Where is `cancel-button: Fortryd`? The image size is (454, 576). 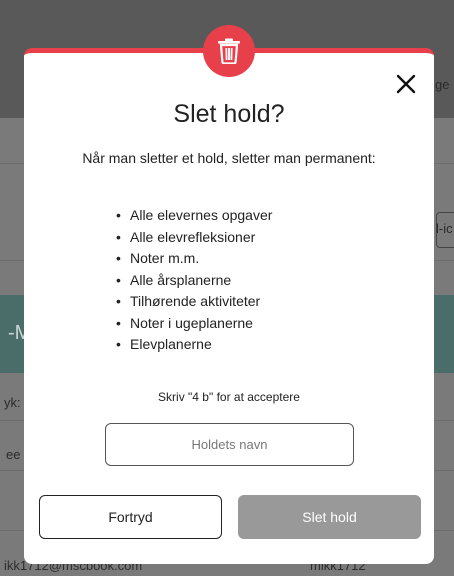
cancel-button: Fortryd is located at coordinates (130, 517).